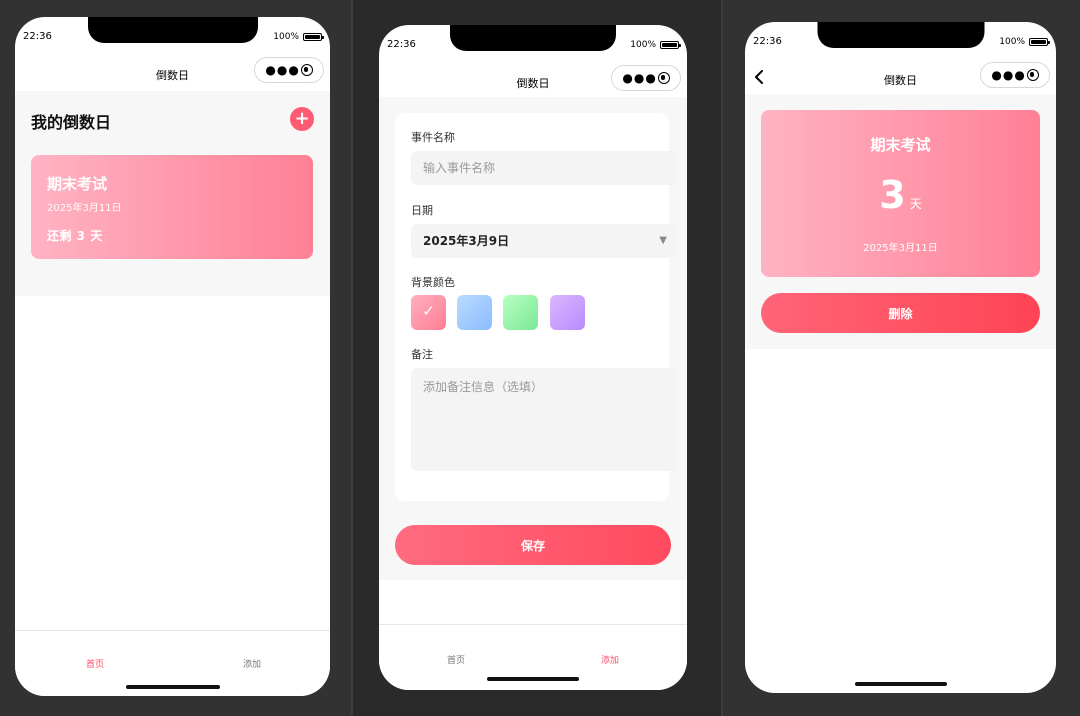 The height and width of the screenshot is (716, 1080). Describe the element at coordinates (533, 545) in the screenshot. I see `save-button: 保存` at that location.